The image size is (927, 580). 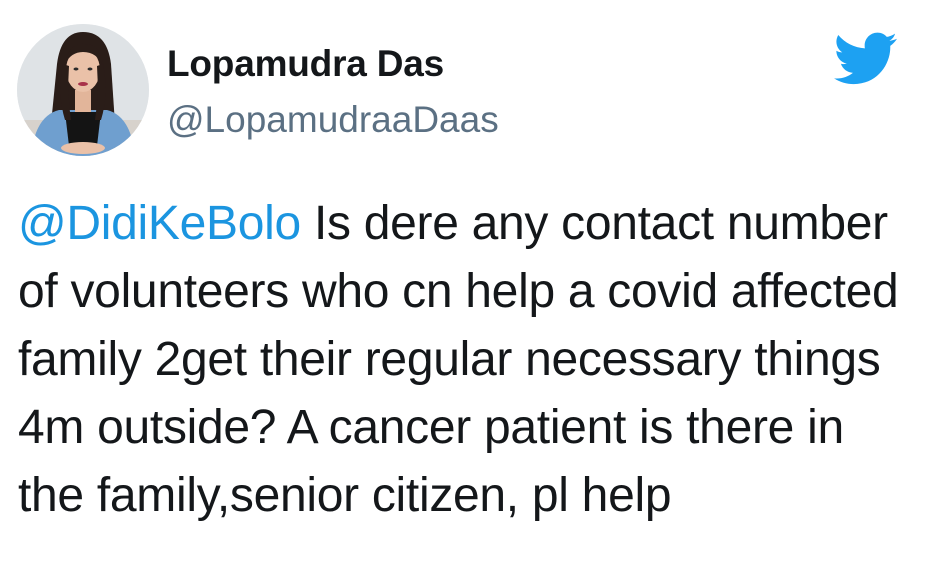 What do you see at coordinates (305, 64) in the screenshot?
I see `display-name: Lopamudra Das` at bounding box center [305, 64].